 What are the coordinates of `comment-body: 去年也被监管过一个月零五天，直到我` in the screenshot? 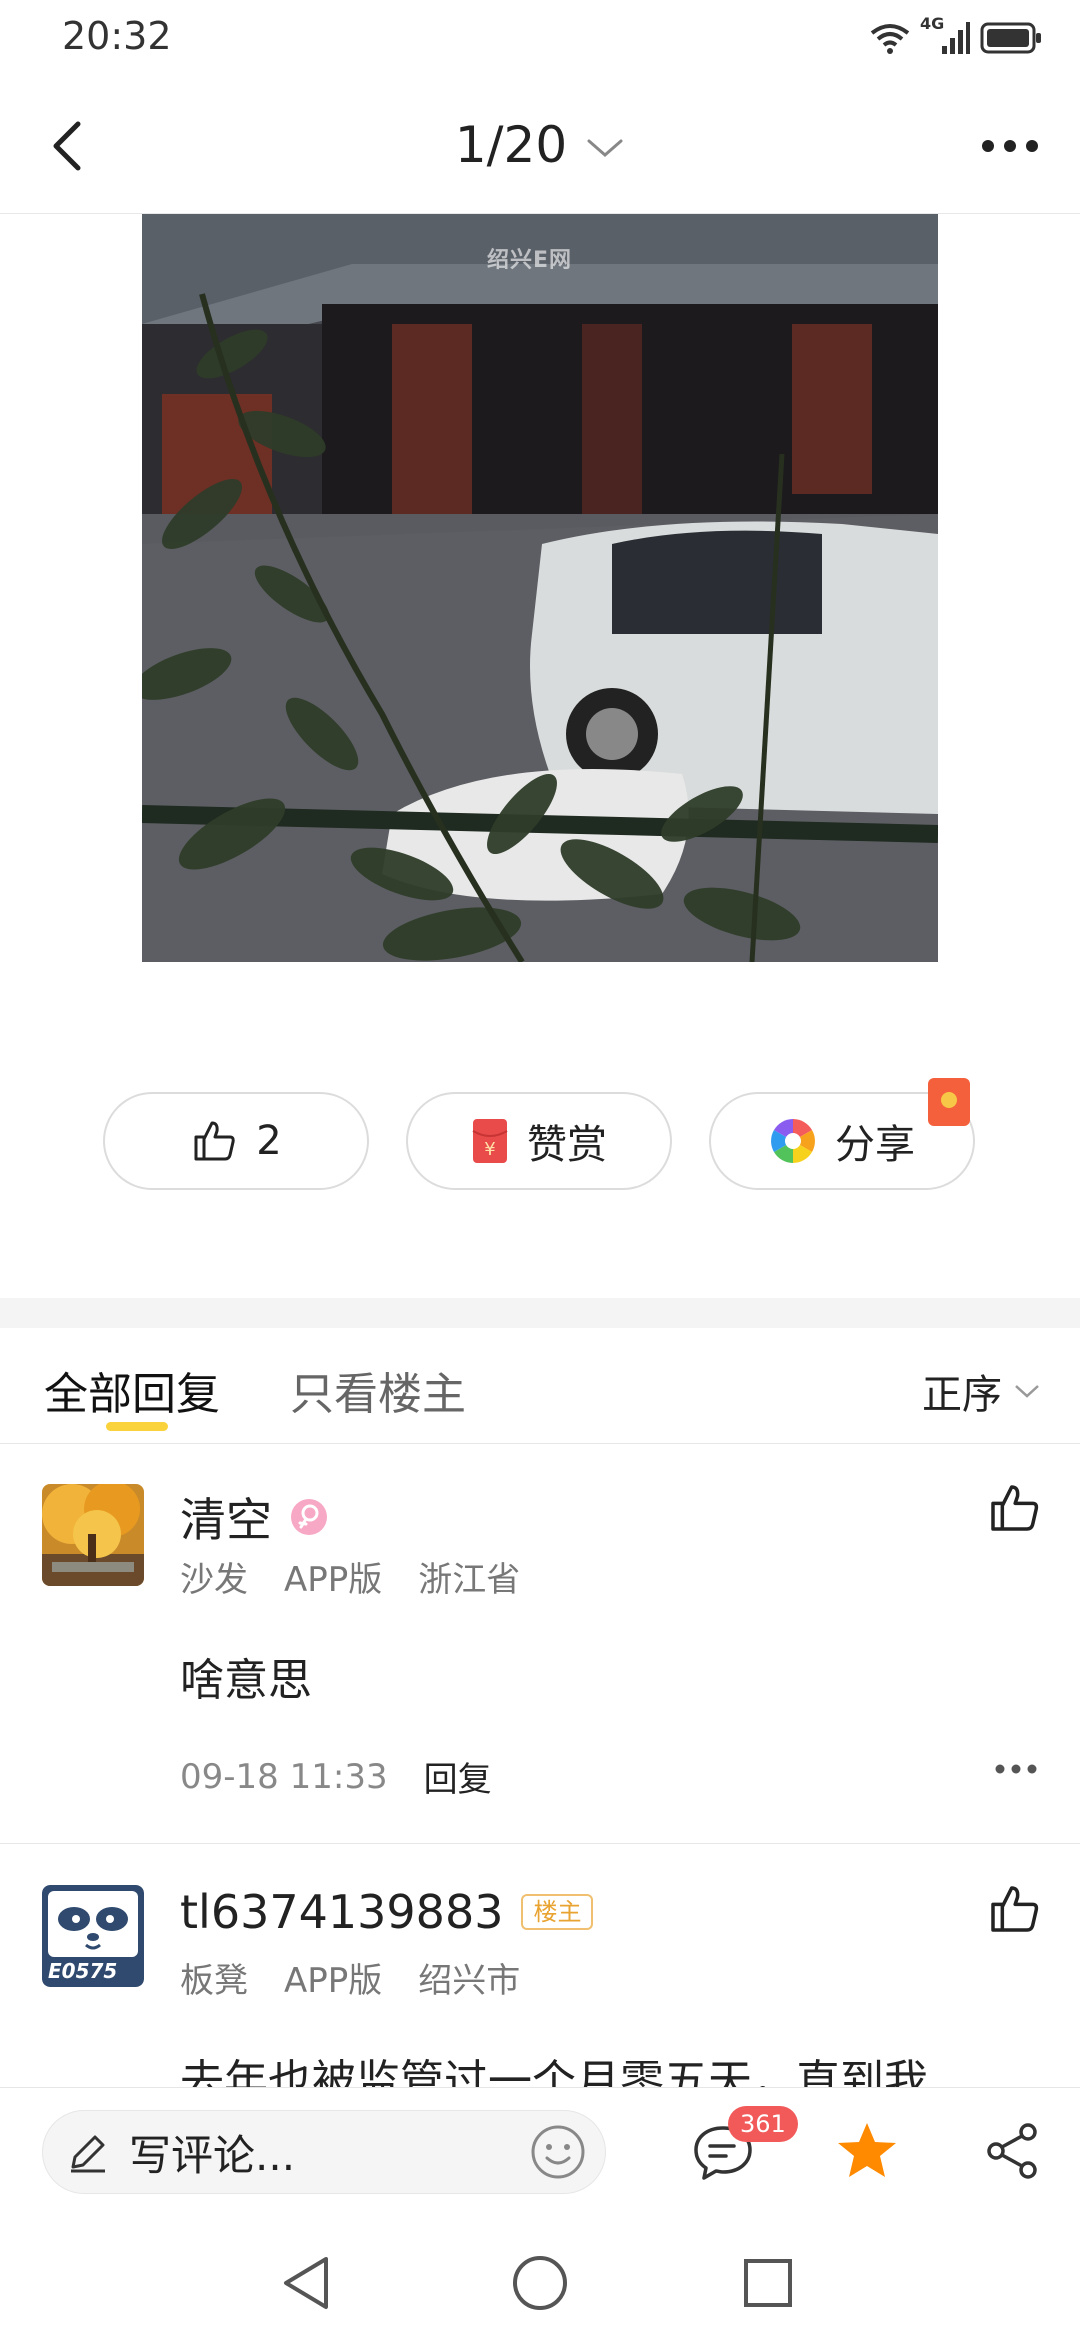 It's located at (554, 2071).